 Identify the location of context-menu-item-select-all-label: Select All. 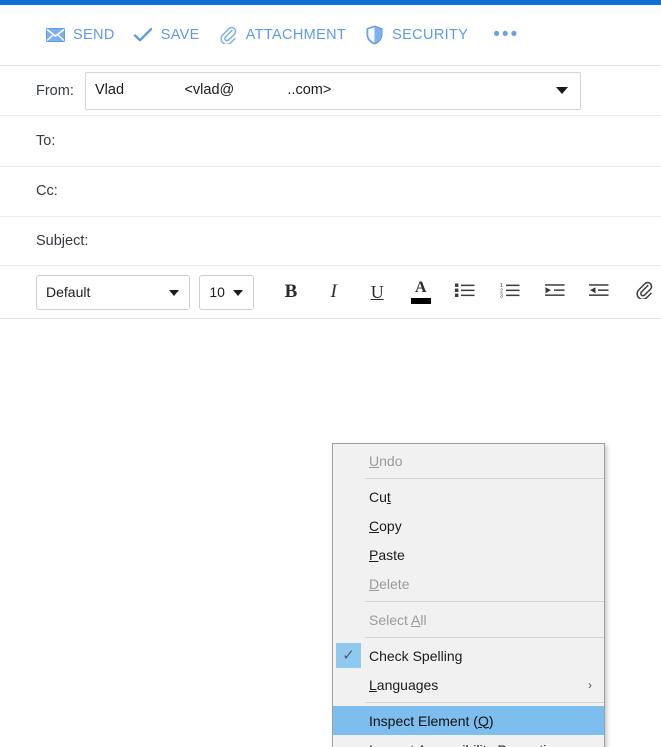
(398, 619).